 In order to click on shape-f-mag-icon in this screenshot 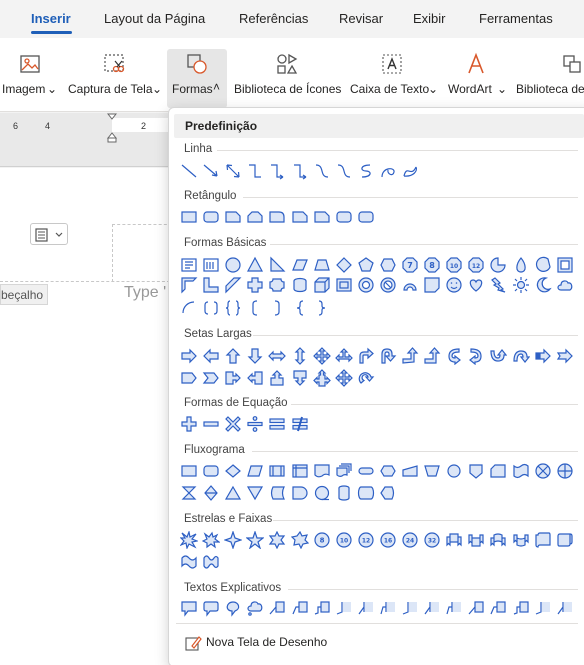, I will do `click(344, 493)`.